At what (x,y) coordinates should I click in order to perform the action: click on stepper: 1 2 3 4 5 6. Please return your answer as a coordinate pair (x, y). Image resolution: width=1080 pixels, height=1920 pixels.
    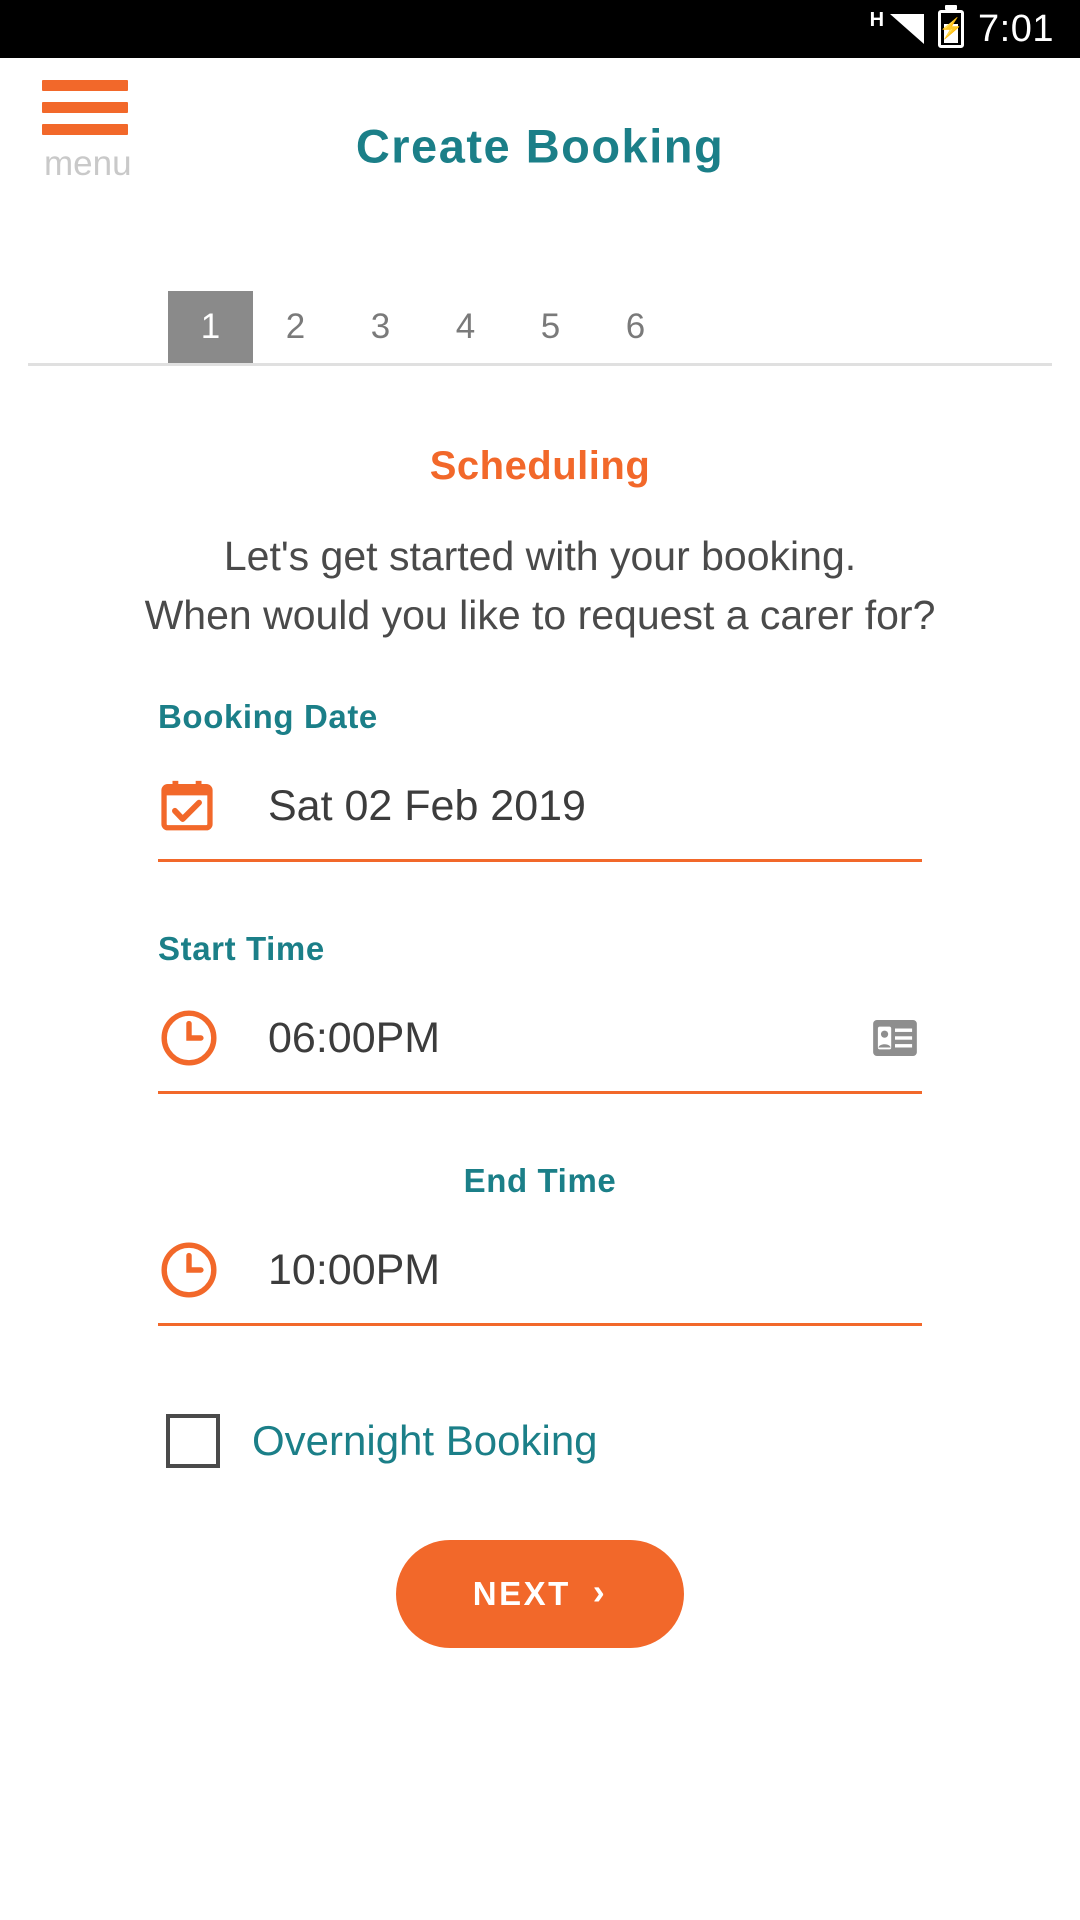
    Looking at the image, I should click on (540, 328).